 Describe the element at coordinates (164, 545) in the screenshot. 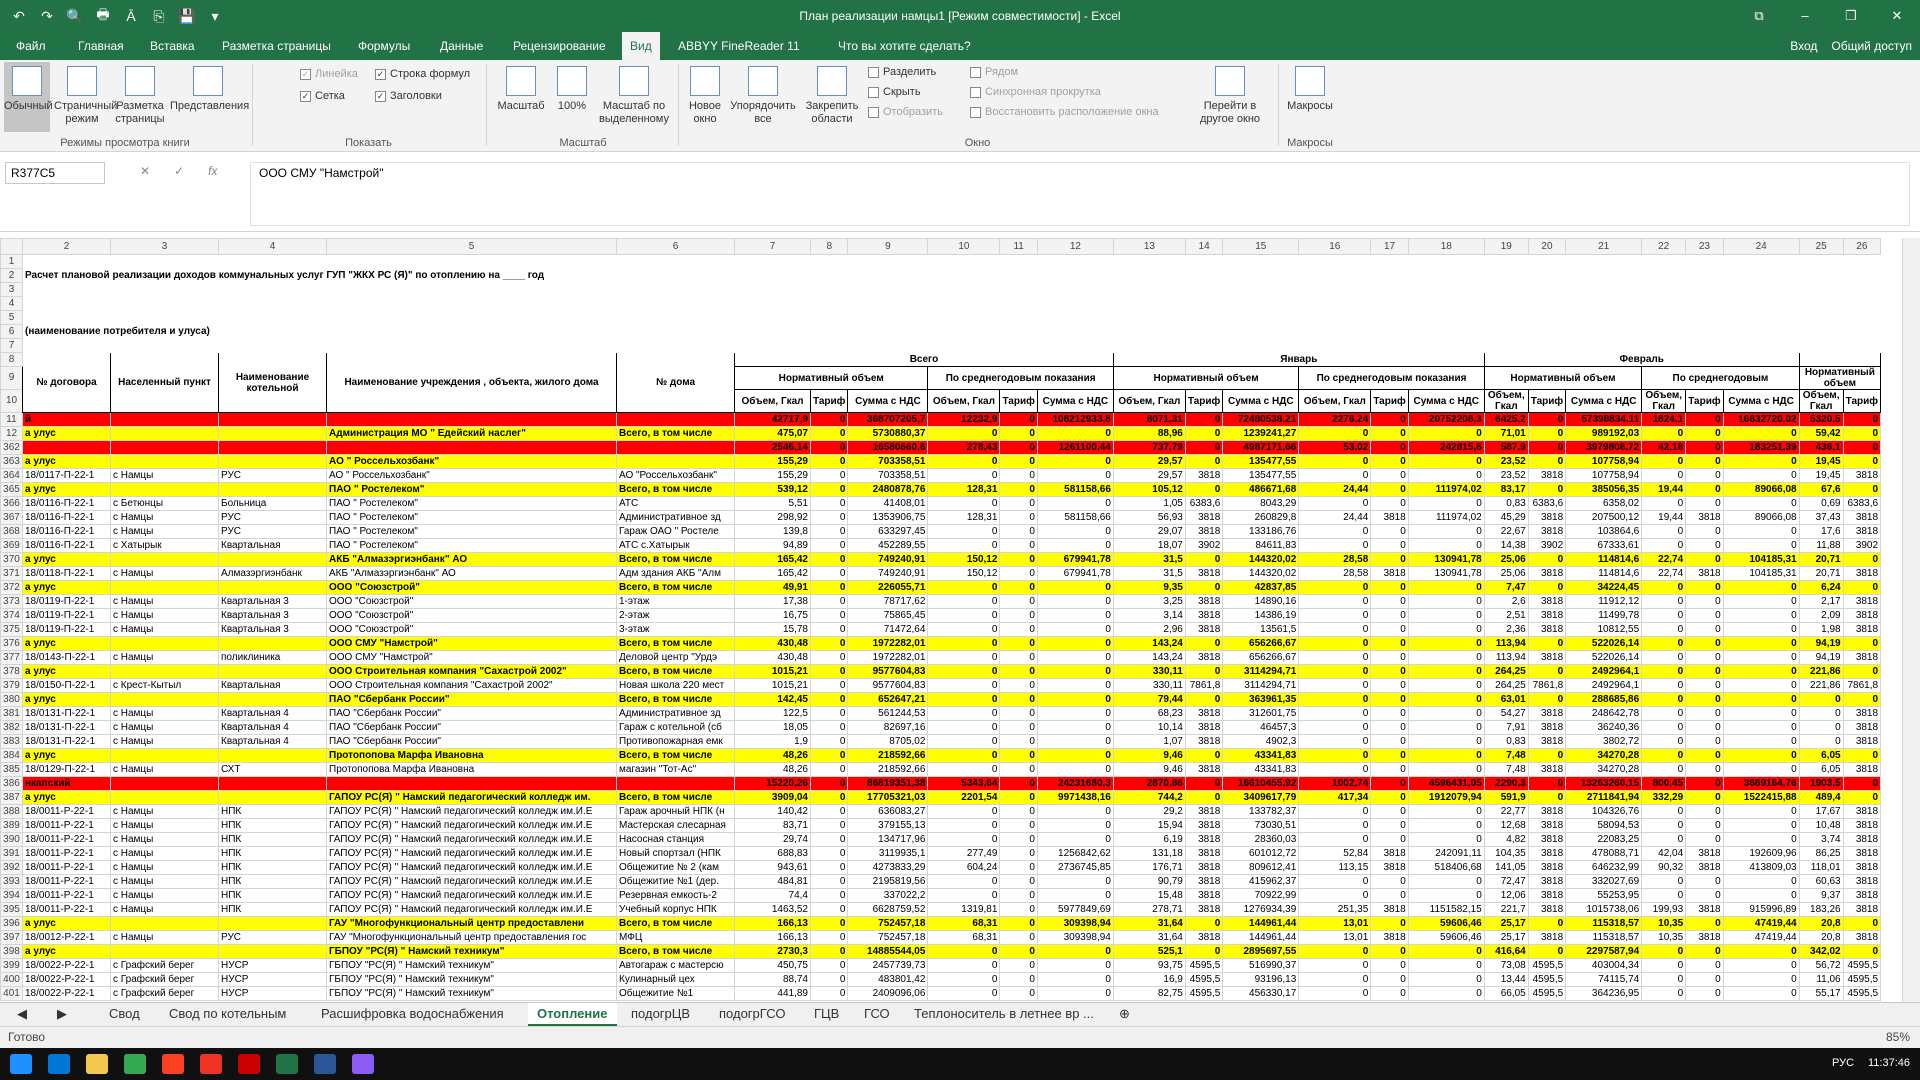

I see `table-cell: с Хатырык` at that location.